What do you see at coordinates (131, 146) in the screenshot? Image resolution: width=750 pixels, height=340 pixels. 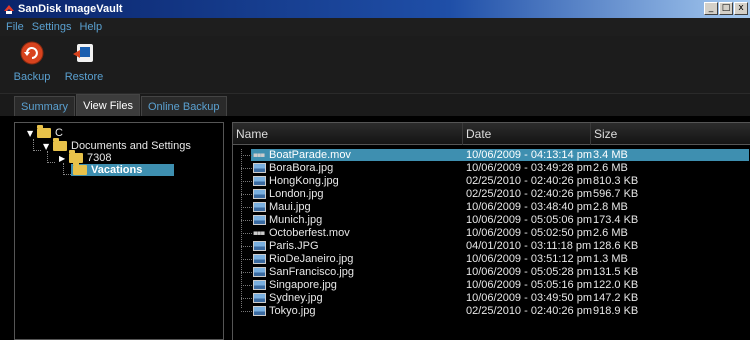 I see `tree-node-label: Documents and Settings` at bounding box center [131, 146].